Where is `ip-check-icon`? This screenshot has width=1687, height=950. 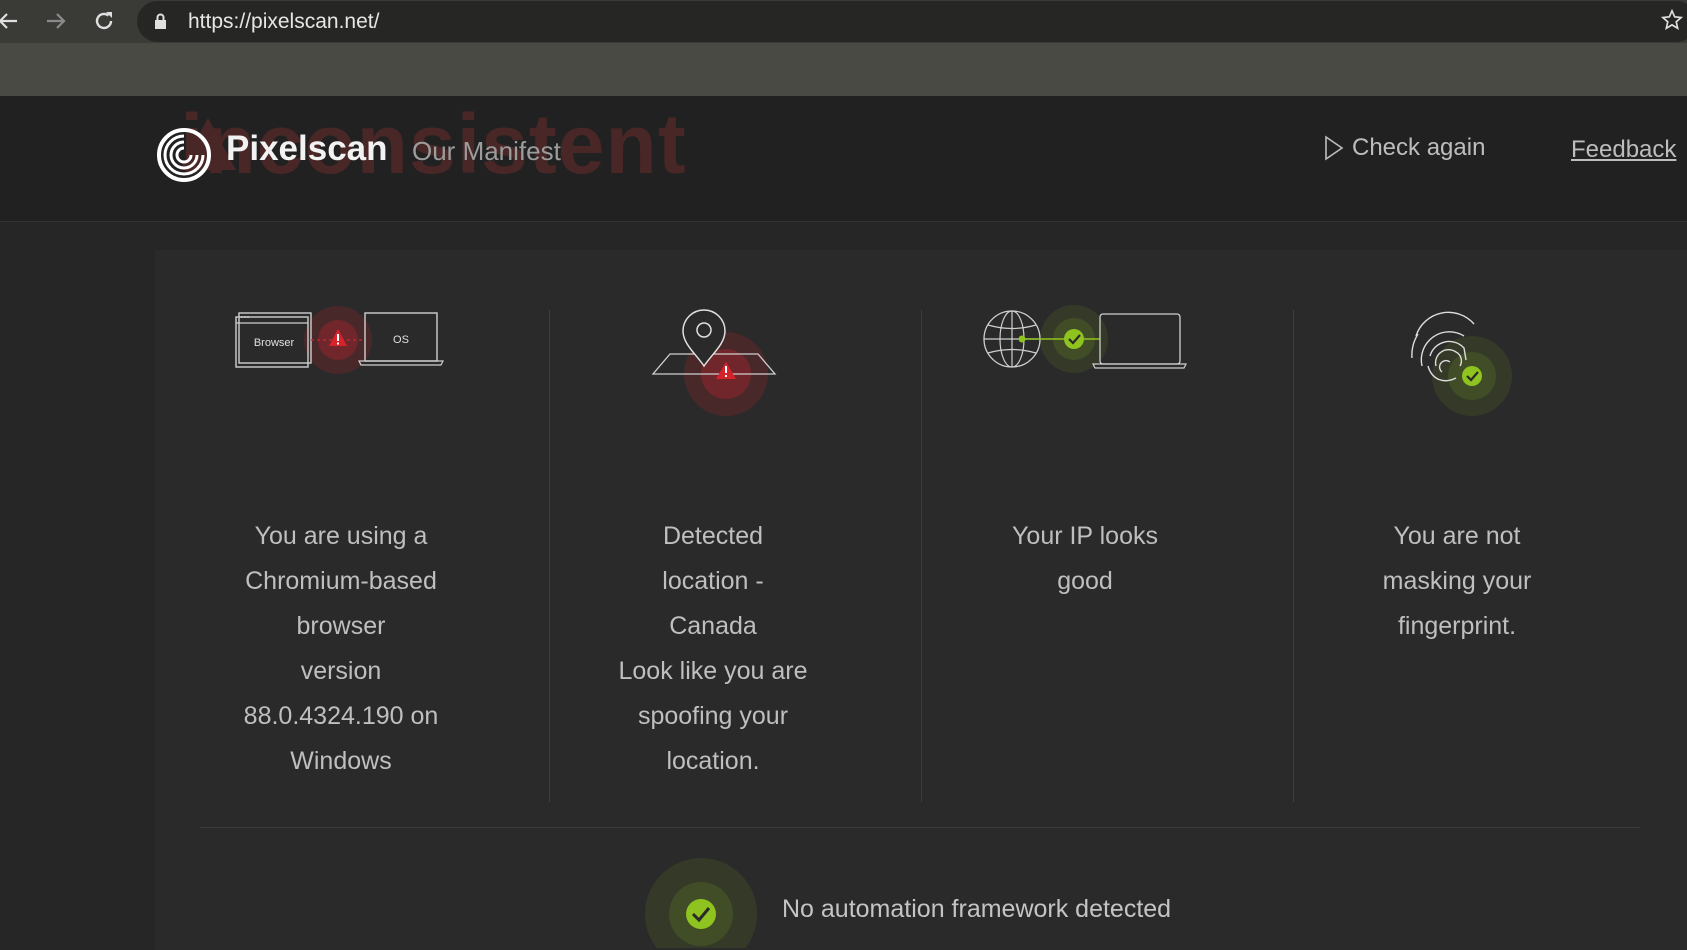
ip-check-icon is located at coordinates (1085, 367).